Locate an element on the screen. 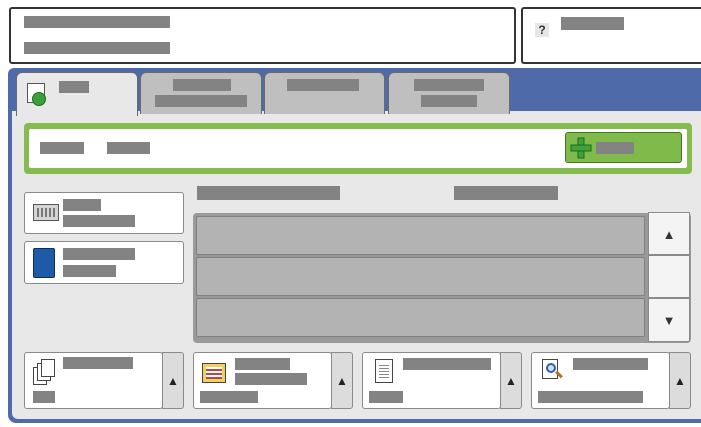  bottom-button-4-arrow: ▲ is located at coordinates (680, 380).